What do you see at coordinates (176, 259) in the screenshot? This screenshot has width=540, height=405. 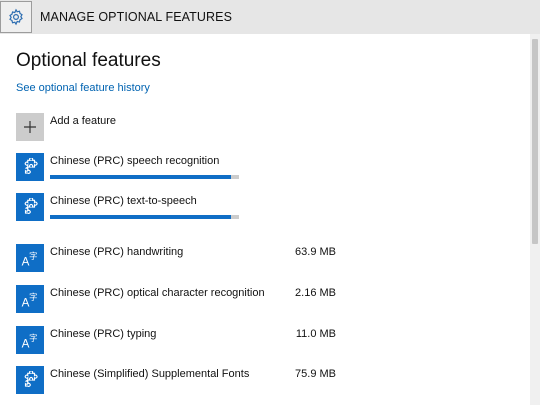 I see `feature-item-handwriting: A字 Chinese (PRC) handwriting 63.9 MB` at bounding box center [176, 259].